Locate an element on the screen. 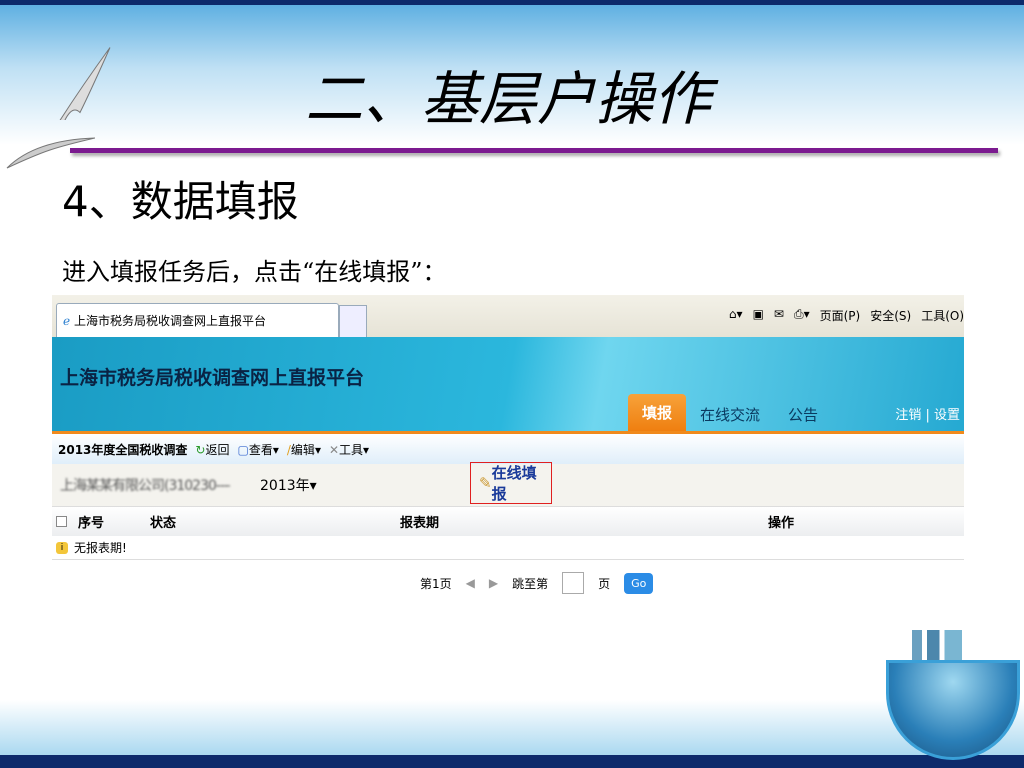 The image size is (1024, 768). col-period: 报表期 is located at coordinates (420, 523).